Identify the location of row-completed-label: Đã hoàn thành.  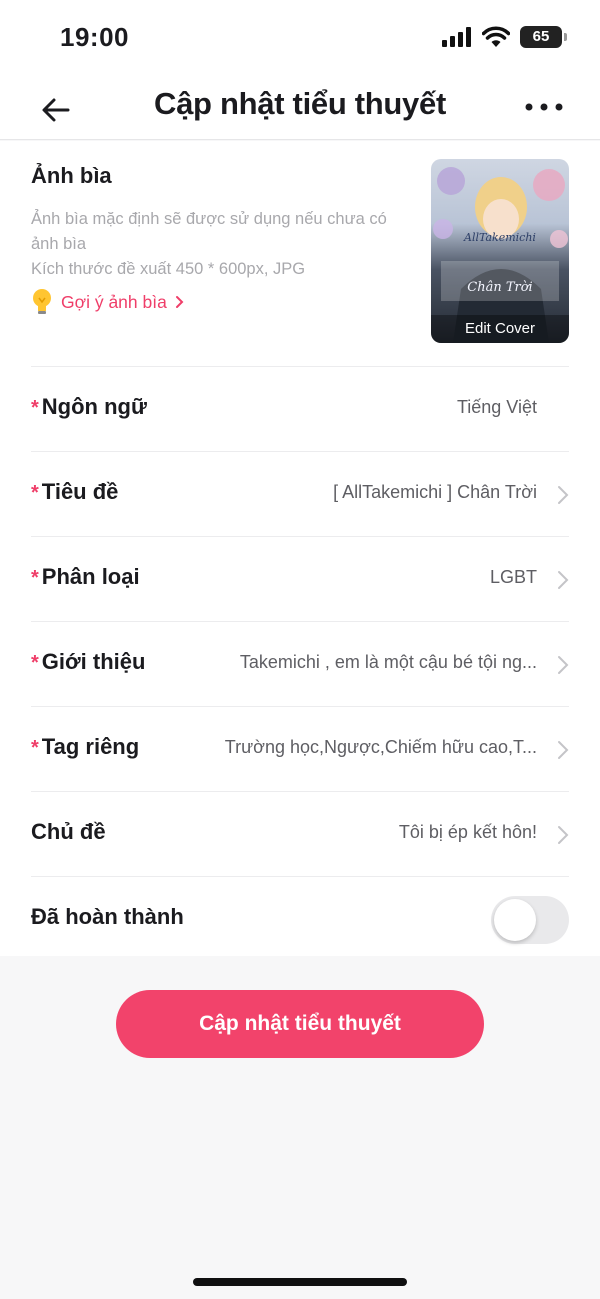
(107, 917).